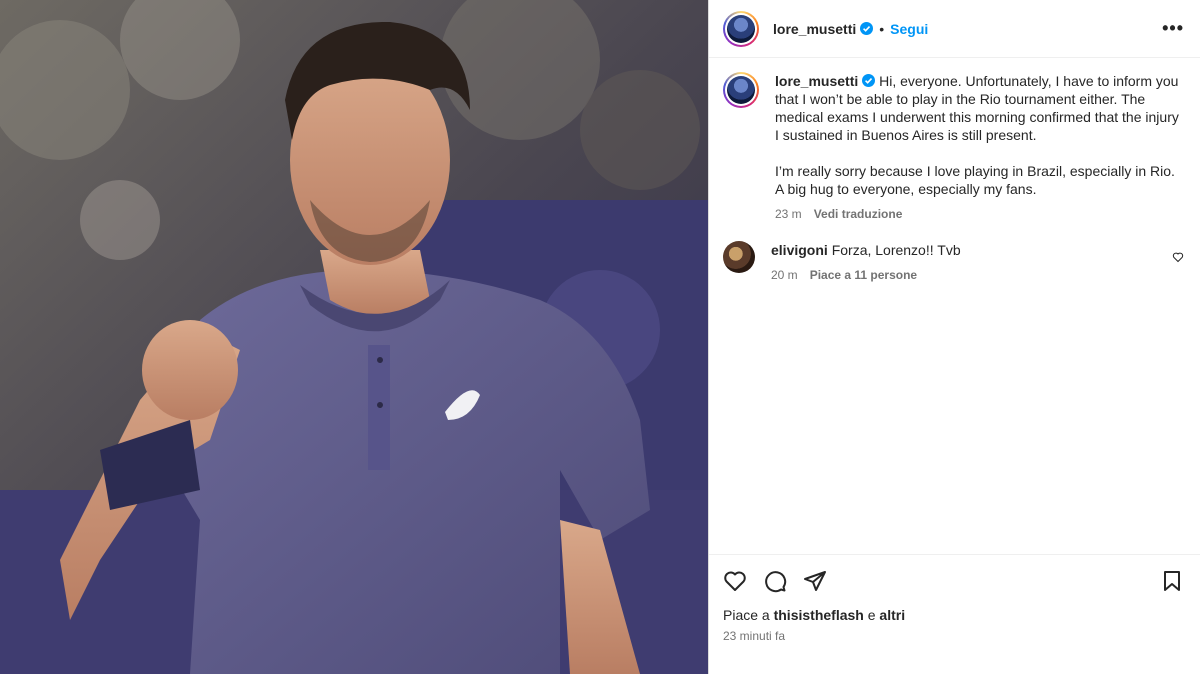  I want to click on caption-username: lore_musetti, so click(816, 81).